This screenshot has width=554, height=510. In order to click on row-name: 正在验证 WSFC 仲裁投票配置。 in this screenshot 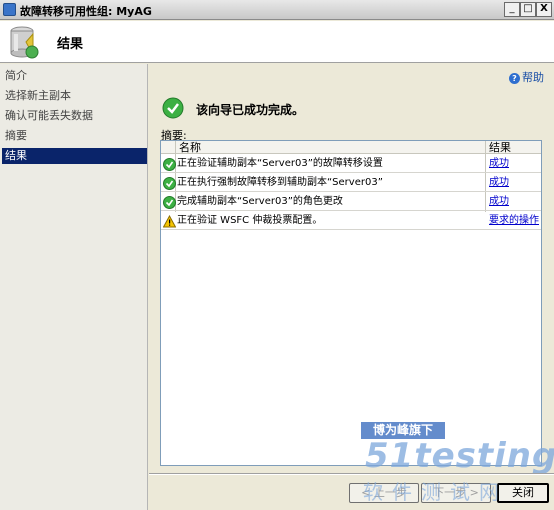, I will do `click(250, 220)`.